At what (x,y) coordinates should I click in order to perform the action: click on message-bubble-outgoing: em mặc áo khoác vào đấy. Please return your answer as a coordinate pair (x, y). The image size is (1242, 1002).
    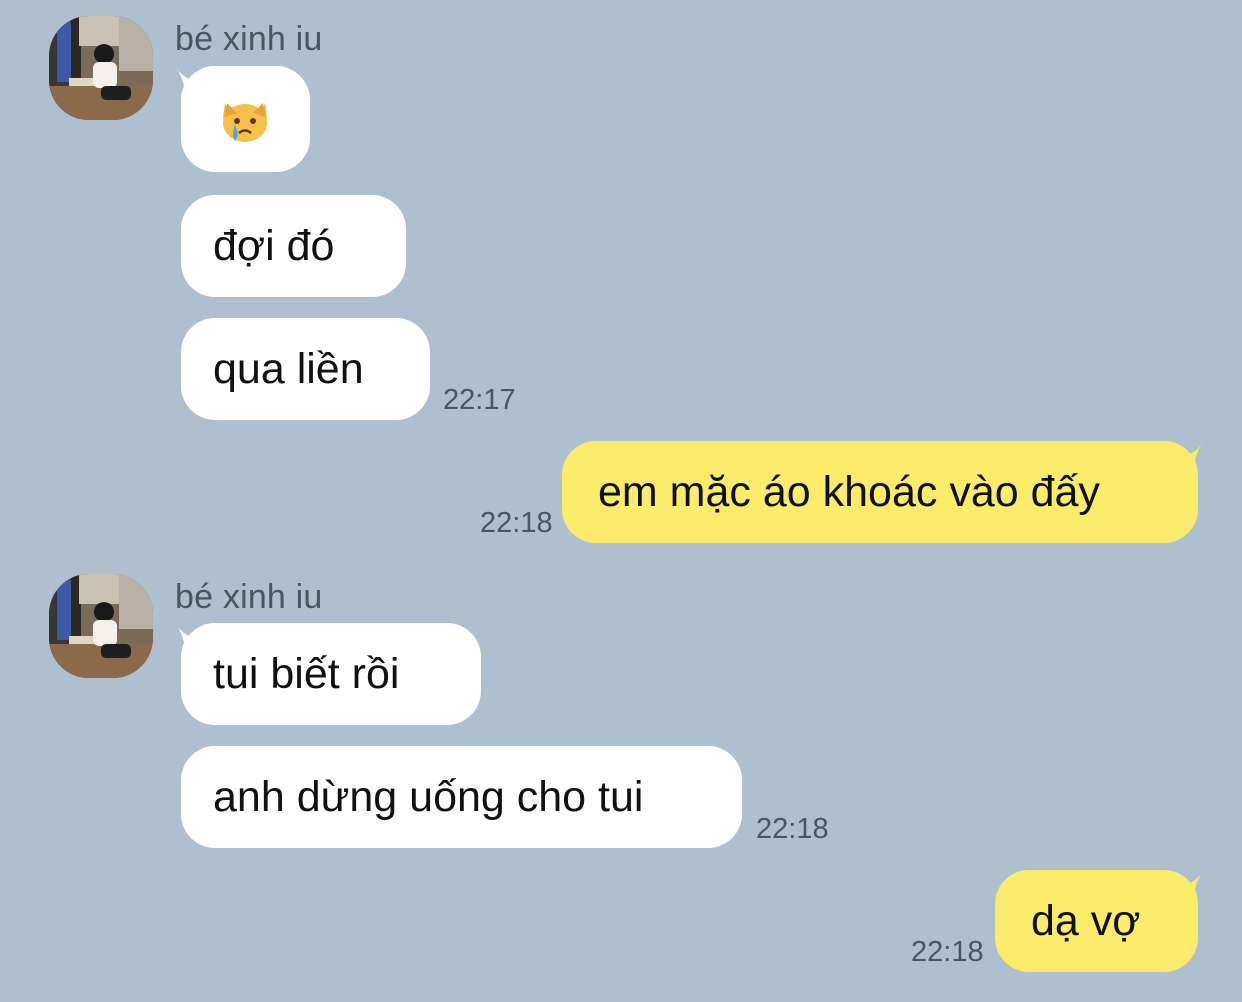
    Looking at the image, I should click on (880, 492).